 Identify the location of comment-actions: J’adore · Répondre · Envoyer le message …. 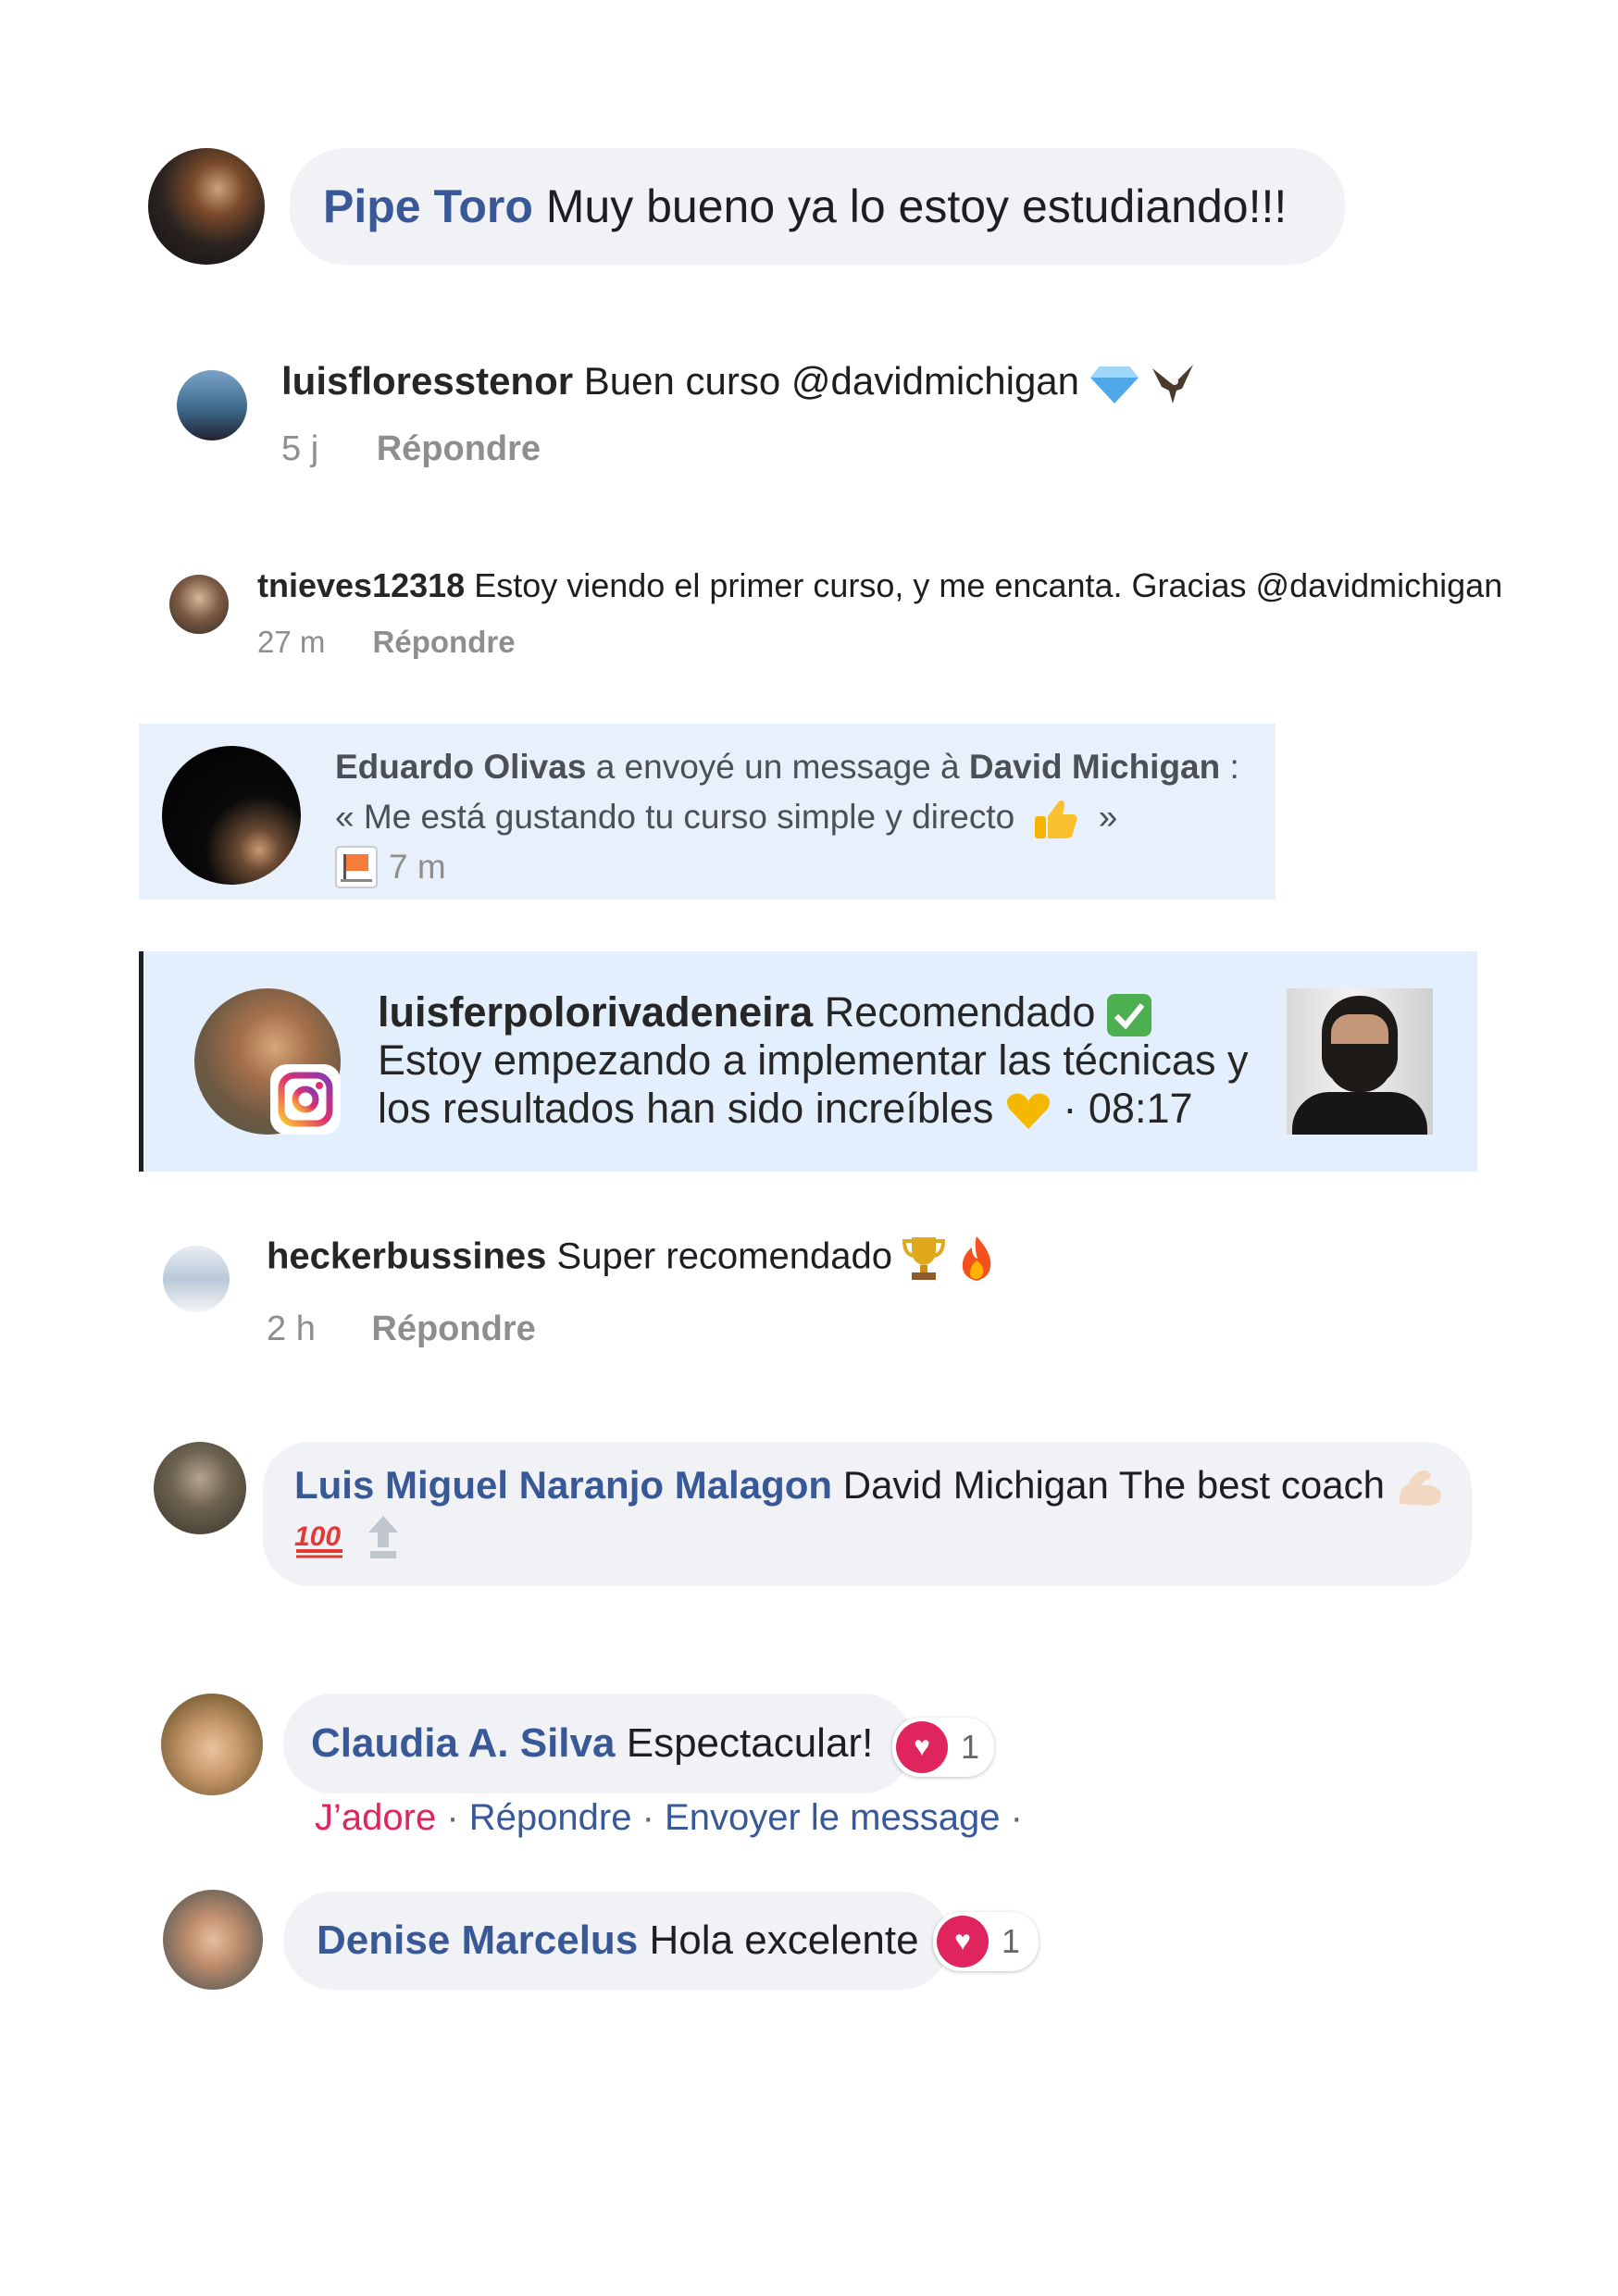
(669, 1818).